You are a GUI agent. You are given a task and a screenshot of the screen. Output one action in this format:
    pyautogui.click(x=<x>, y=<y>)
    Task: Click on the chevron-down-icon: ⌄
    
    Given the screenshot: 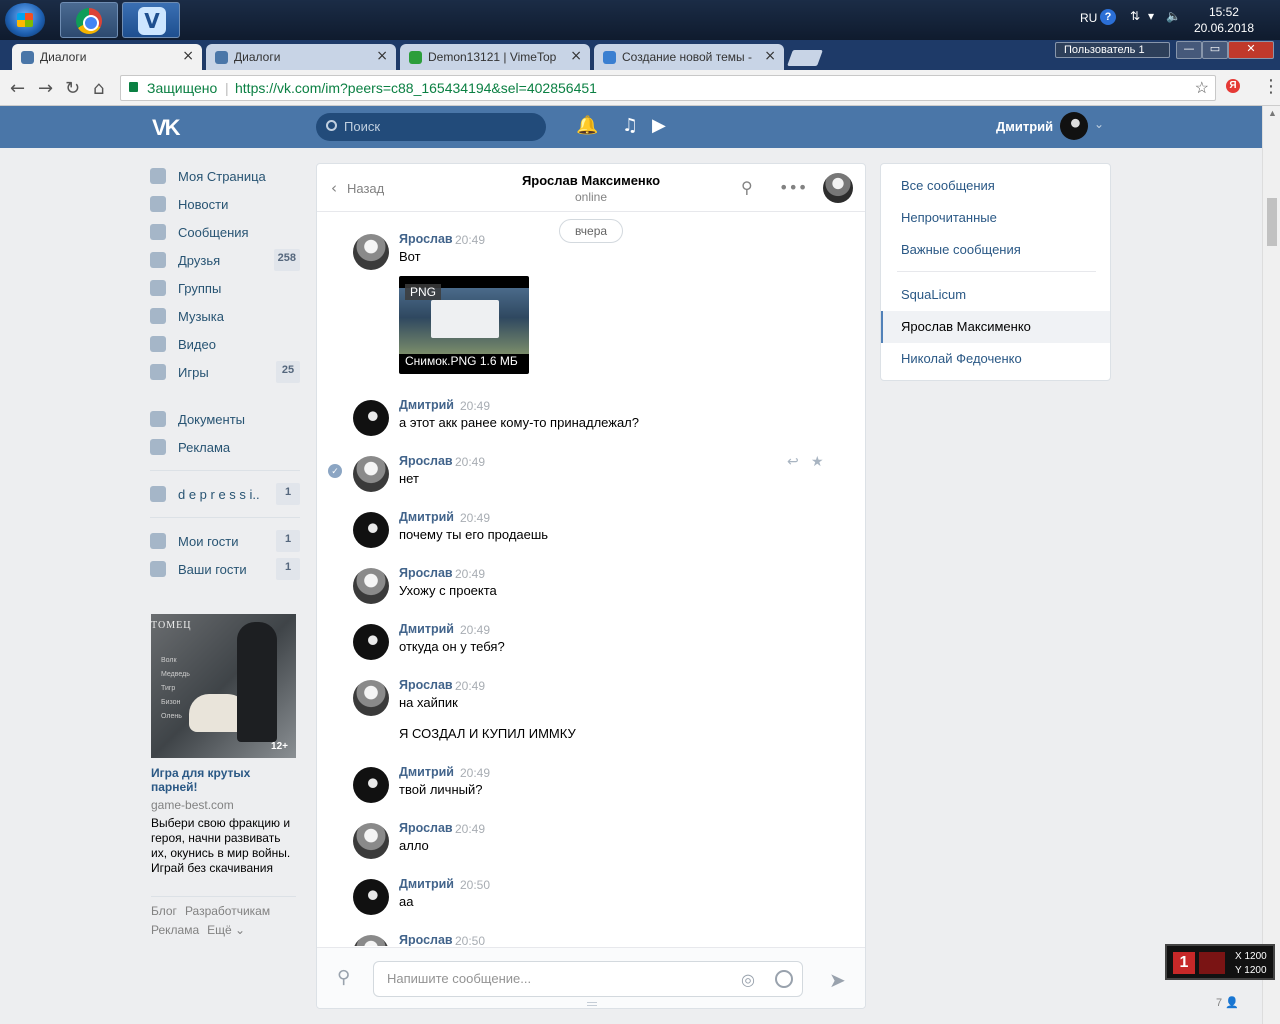 What is the action you would take?
    pyautogui.click(x=1099, y=124)
    